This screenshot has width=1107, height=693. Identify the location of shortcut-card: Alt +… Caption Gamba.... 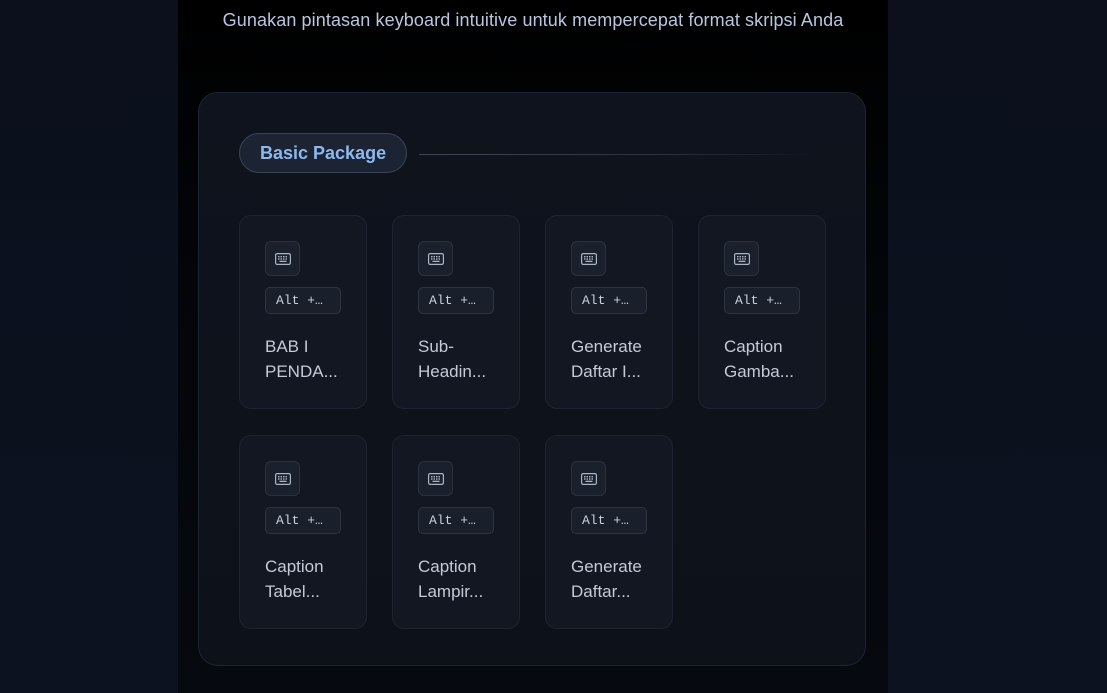
(762, 312).